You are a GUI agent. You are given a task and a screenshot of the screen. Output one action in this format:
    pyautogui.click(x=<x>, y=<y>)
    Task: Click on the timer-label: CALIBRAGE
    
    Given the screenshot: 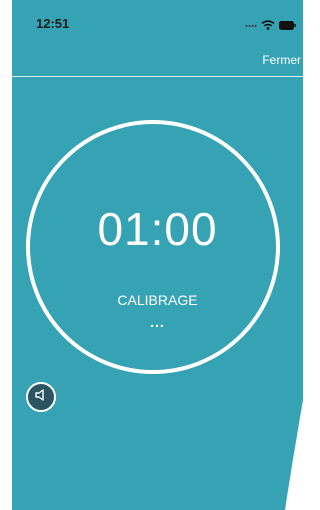 What is the action you would take?
    pyautogui.click(x=157, y=300)
    